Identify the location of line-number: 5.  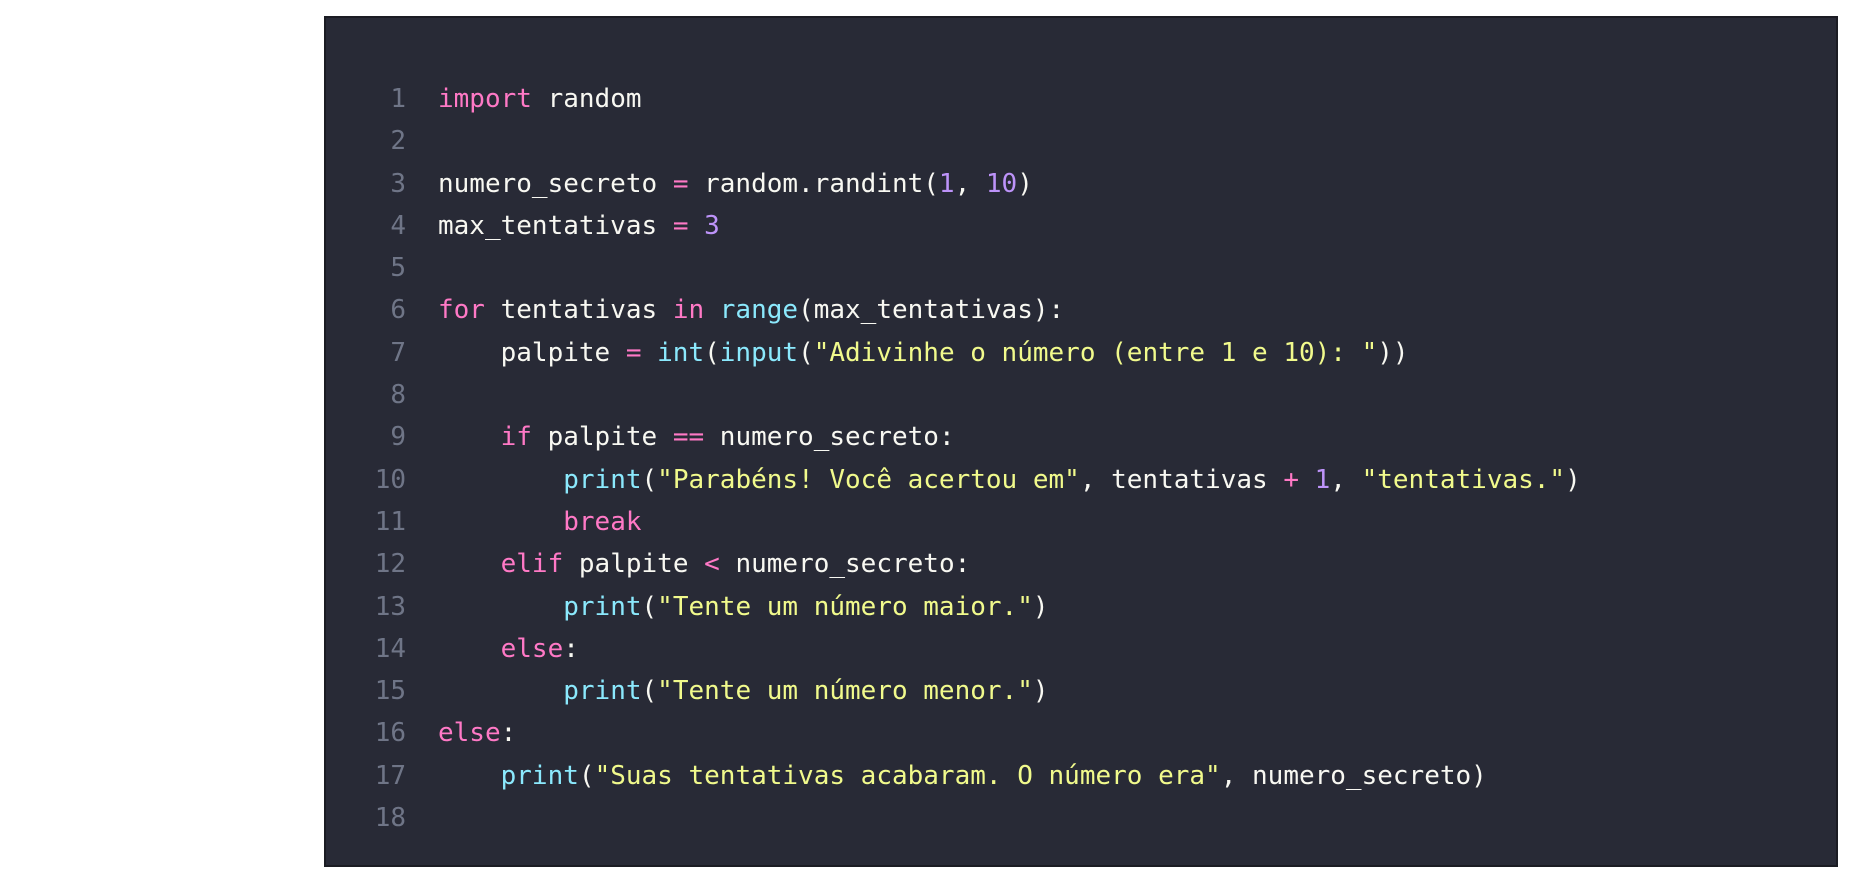
(398, 268).